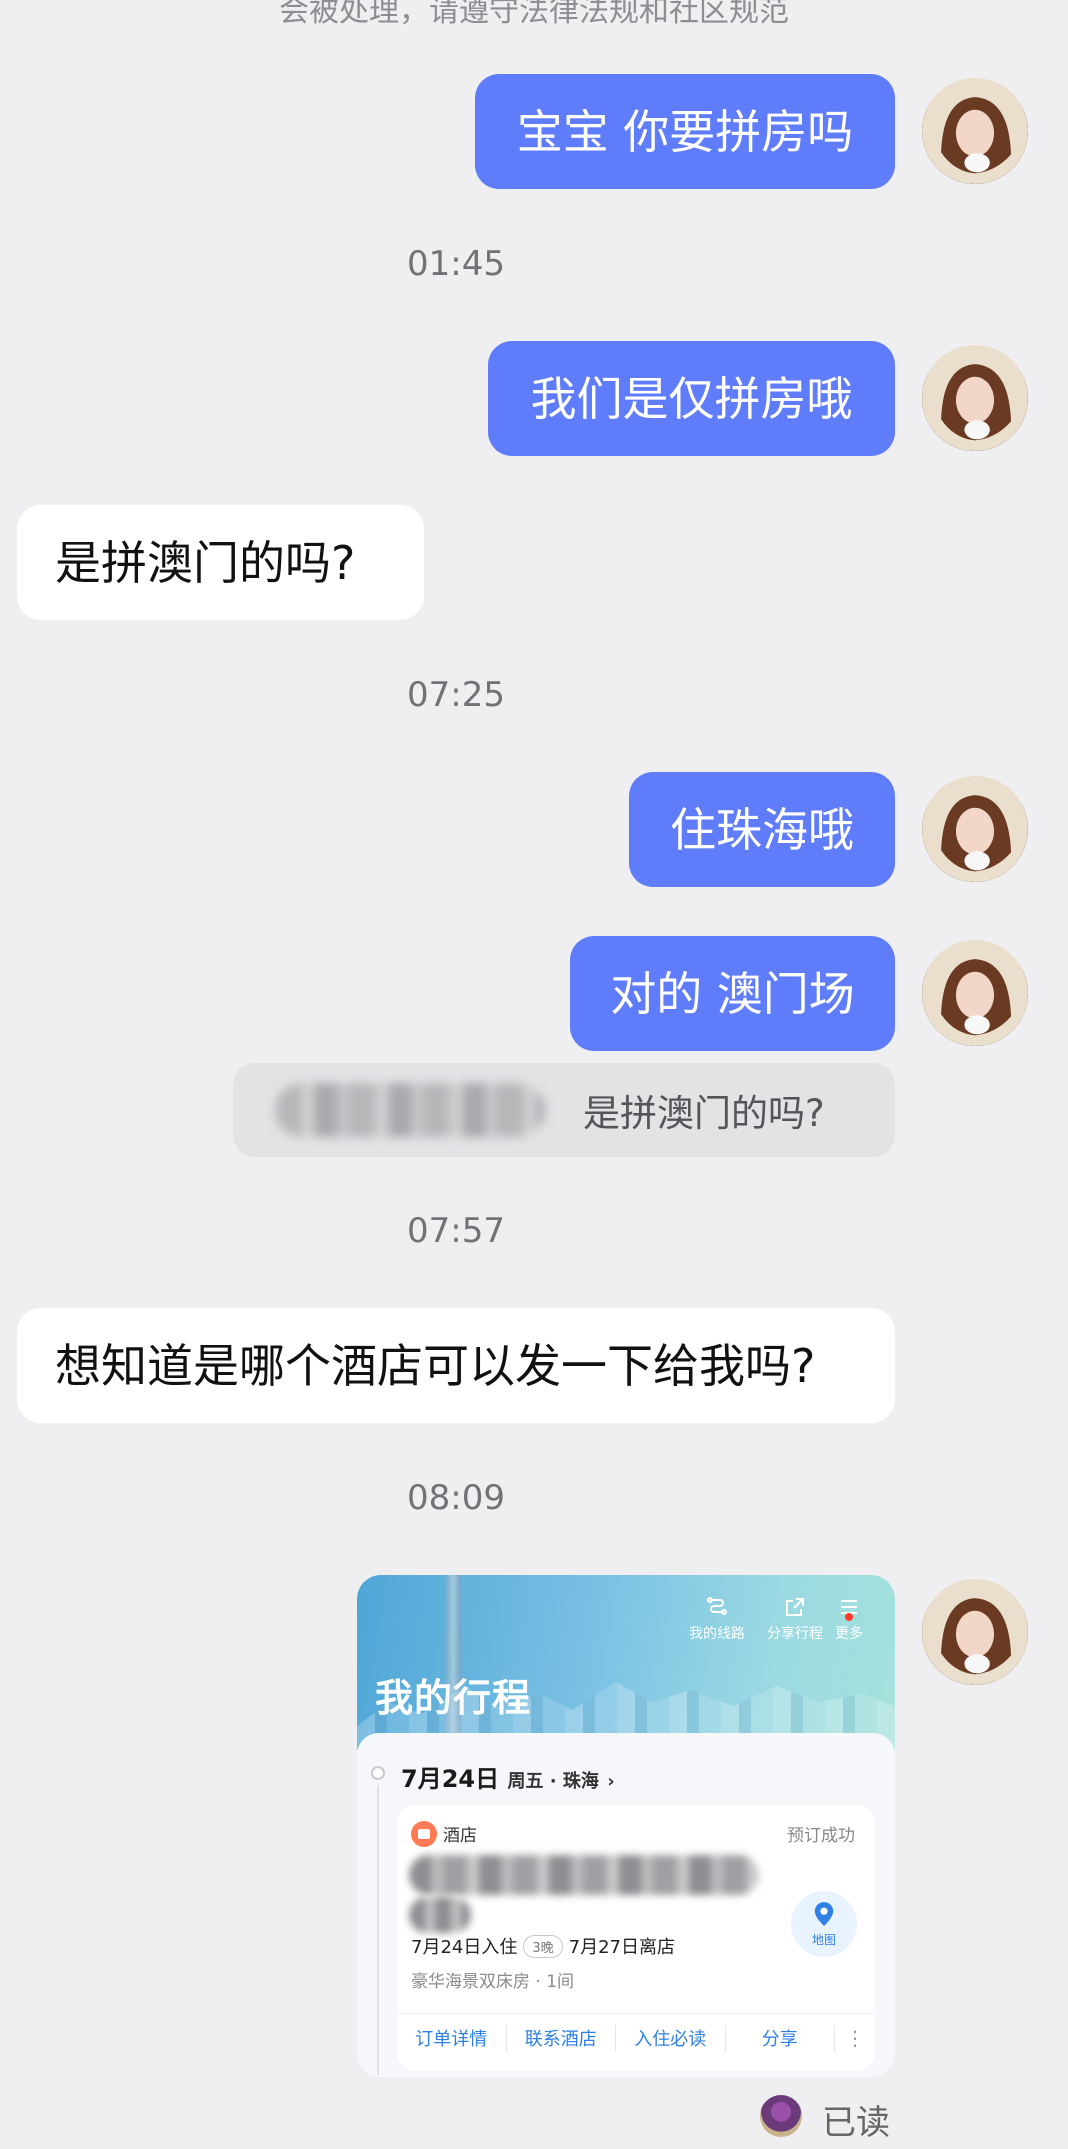 This screenshot has height=2149, width=1068. I want to click on map-button: 地图, so click(824, 1924).